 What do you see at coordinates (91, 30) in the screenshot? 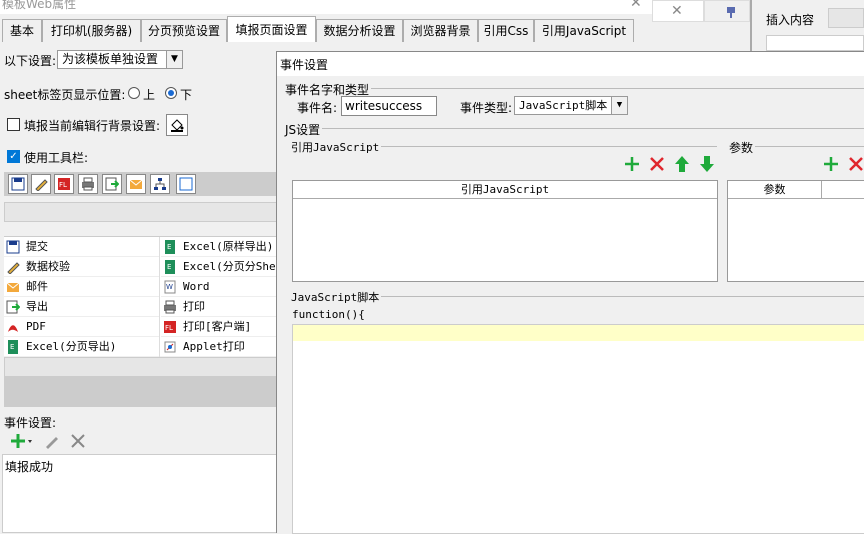
I see `tab-printer-server: 打印机(服务器)` at bounding box center [91, 30].